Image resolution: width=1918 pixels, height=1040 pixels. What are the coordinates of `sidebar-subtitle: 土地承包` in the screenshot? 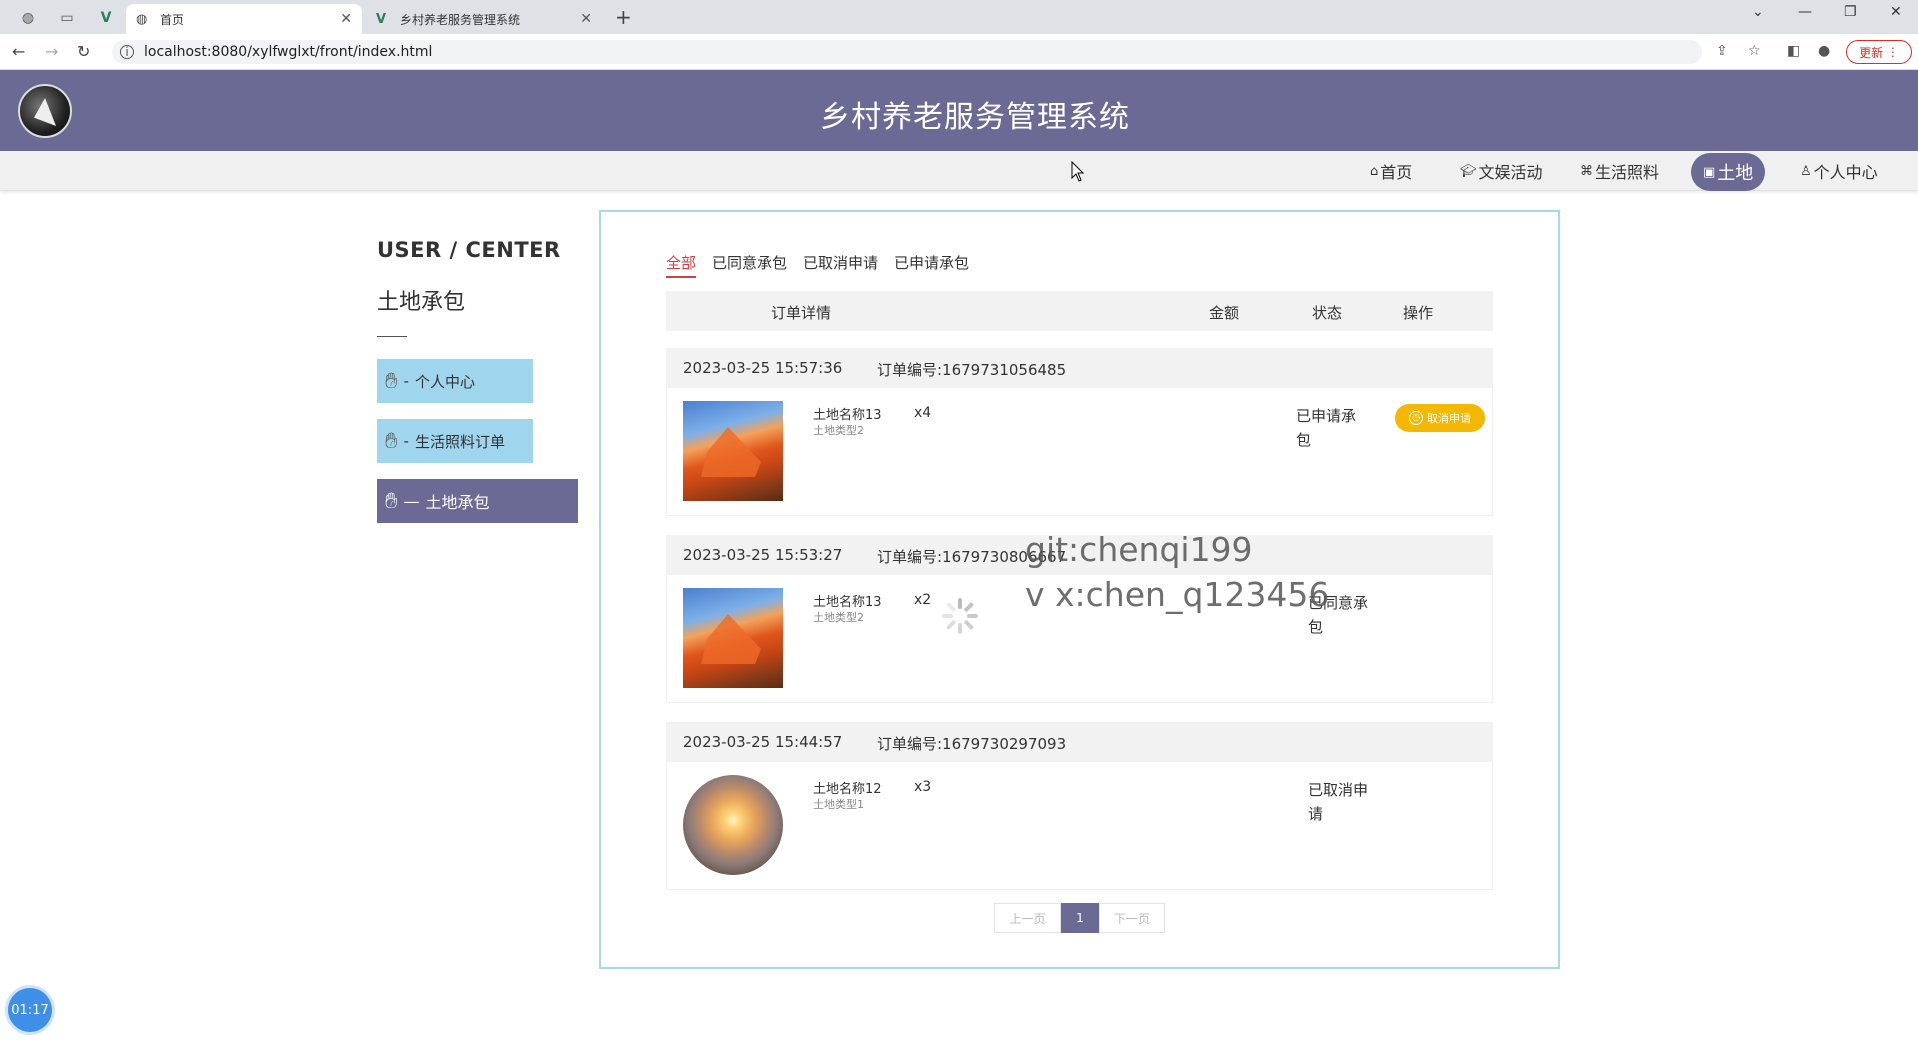 It's located at (421, 302).